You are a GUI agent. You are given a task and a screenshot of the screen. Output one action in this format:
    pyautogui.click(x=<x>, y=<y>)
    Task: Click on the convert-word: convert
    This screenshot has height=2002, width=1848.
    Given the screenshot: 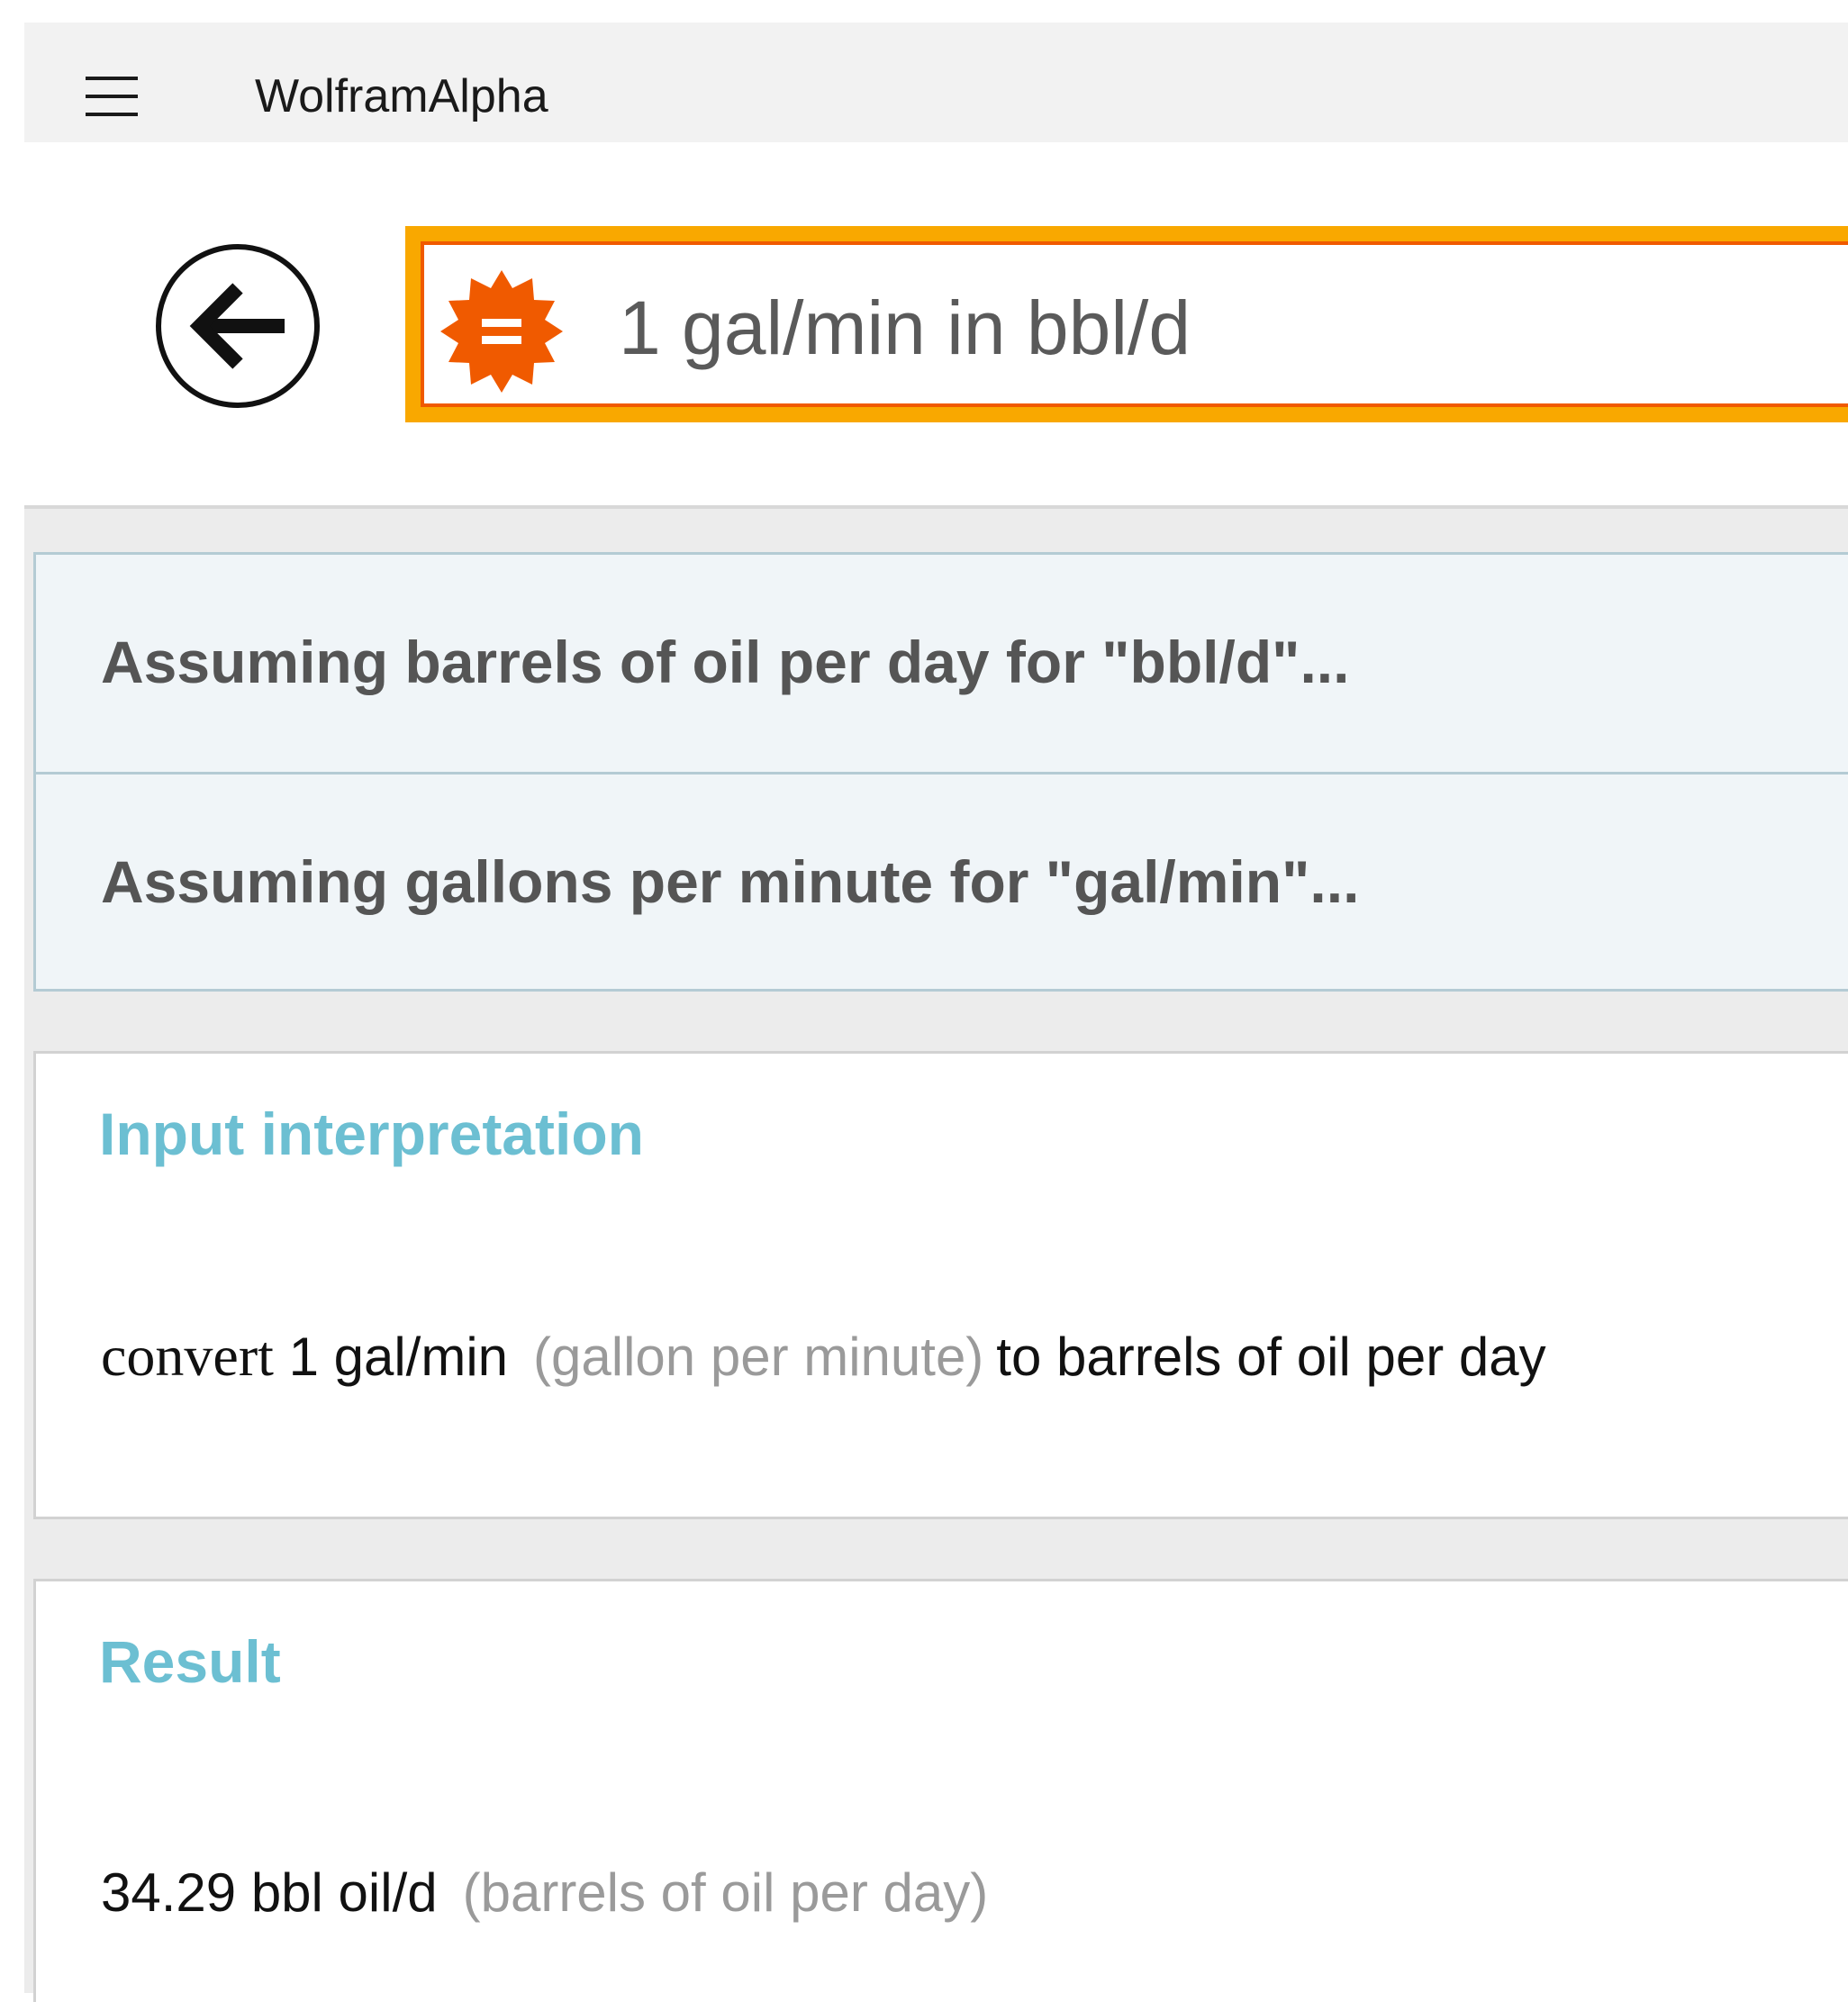 What is the action you would take?
    pyautogui.click(x=187, y=1356)
    